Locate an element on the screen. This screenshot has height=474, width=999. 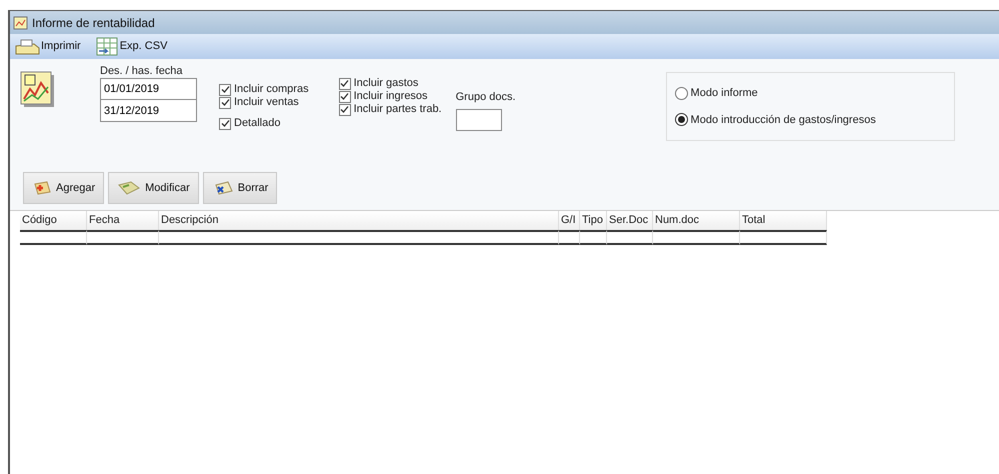
checkbox-label: Incluir ingresos is located at coordinates (391, 96).